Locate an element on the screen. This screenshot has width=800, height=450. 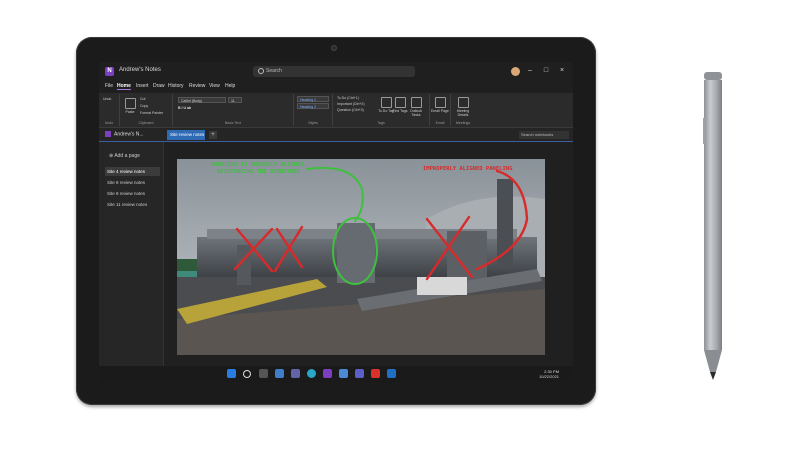
menu-history: History is located at coordinates (176, 86).